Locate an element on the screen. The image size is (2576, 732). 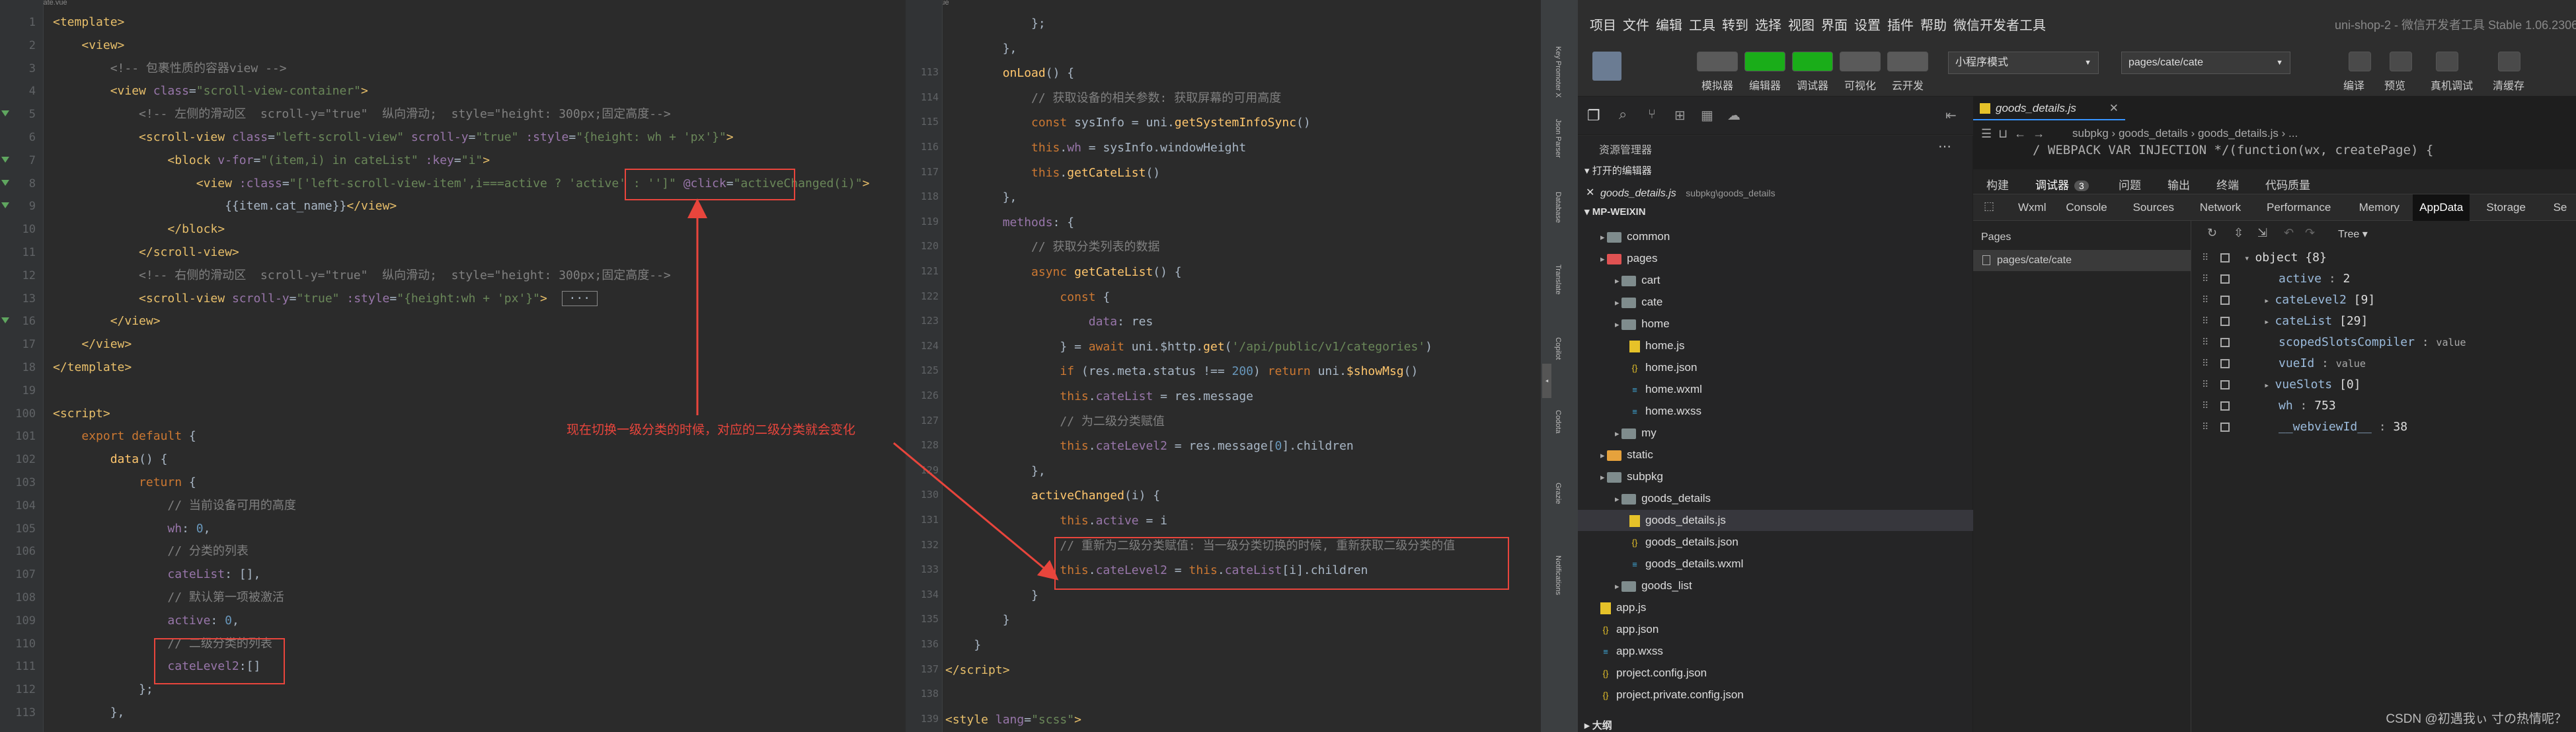
menu-item-2: 编辑 is located at coordinates (1669, 24).